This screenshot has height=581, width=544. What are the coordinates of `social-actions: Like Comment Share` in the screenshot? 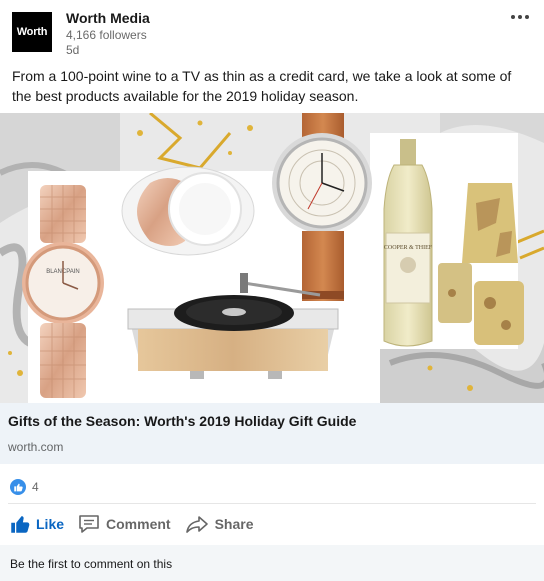 It's located at (139, 524).